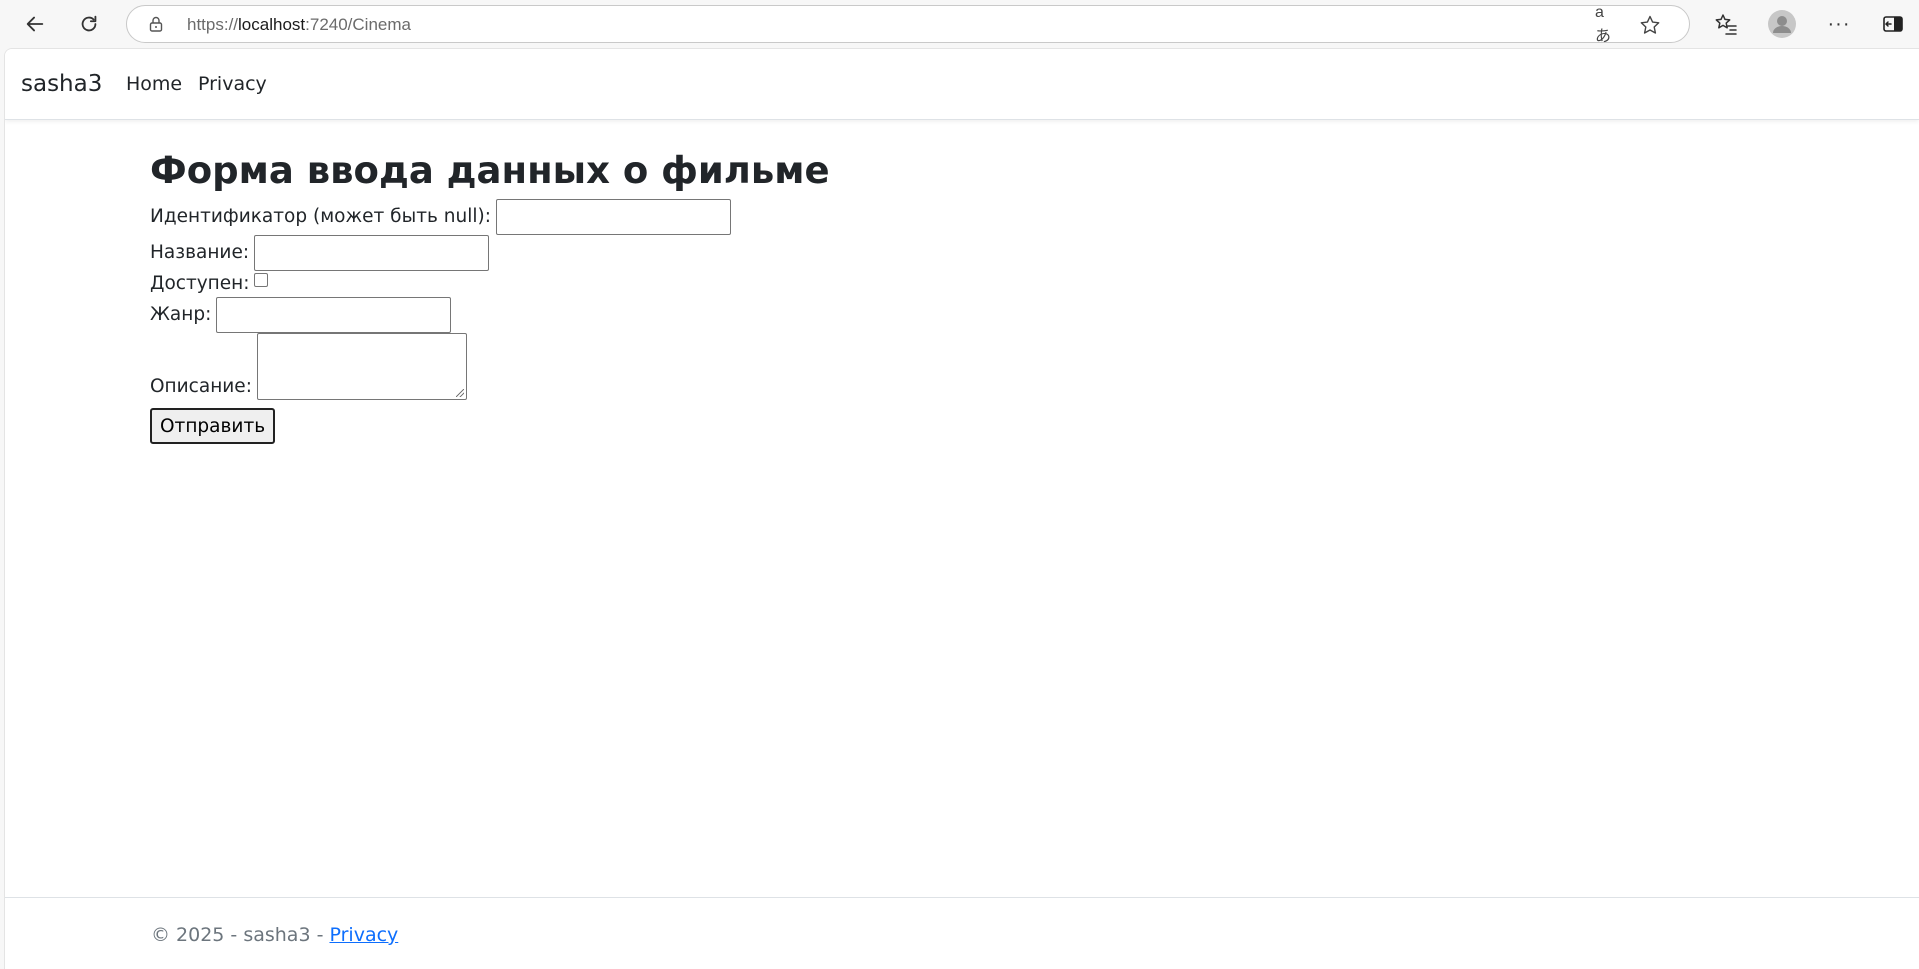 The height and width of the screenshot is (969, 1919). What do you see at coordinates (334, 315) in the screenshot?
I see `genre-input` at bounding box center [334, 315].